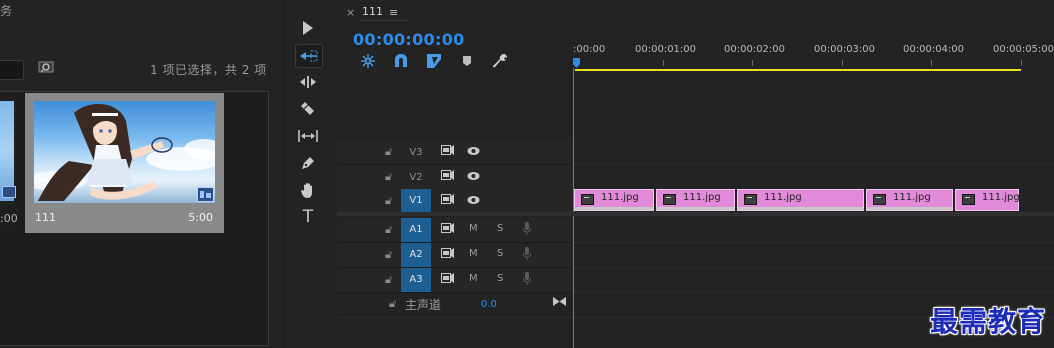  What do you see at coordinates (308, 217) in the screenshot?
I see `type-tool-icon: T` at bounding box center [308, 217].